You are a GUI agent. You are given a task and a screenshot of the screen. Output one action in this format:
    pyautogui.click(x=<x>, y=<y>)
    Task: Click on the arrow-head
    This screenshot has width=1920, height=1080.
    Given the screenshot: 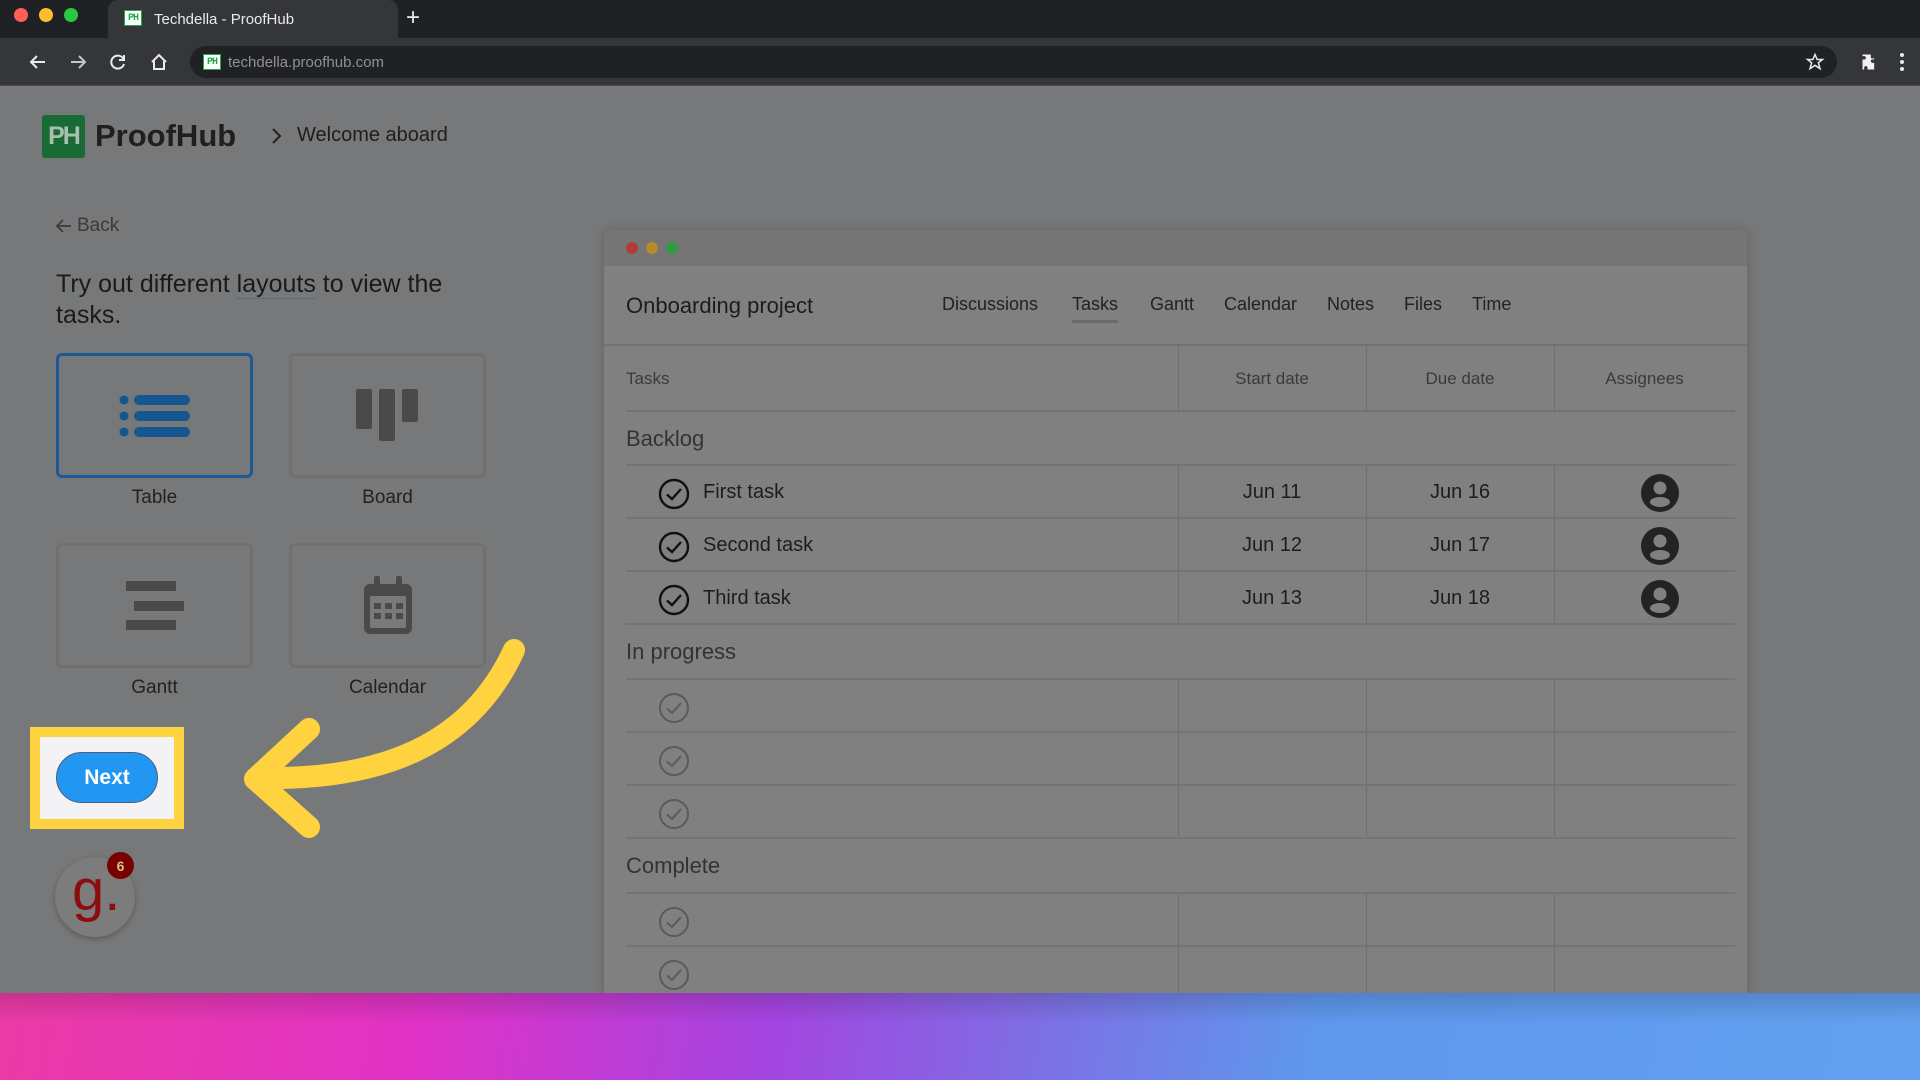 What is the action you would take?
    pyautogui.click(x=282, y=778)
    